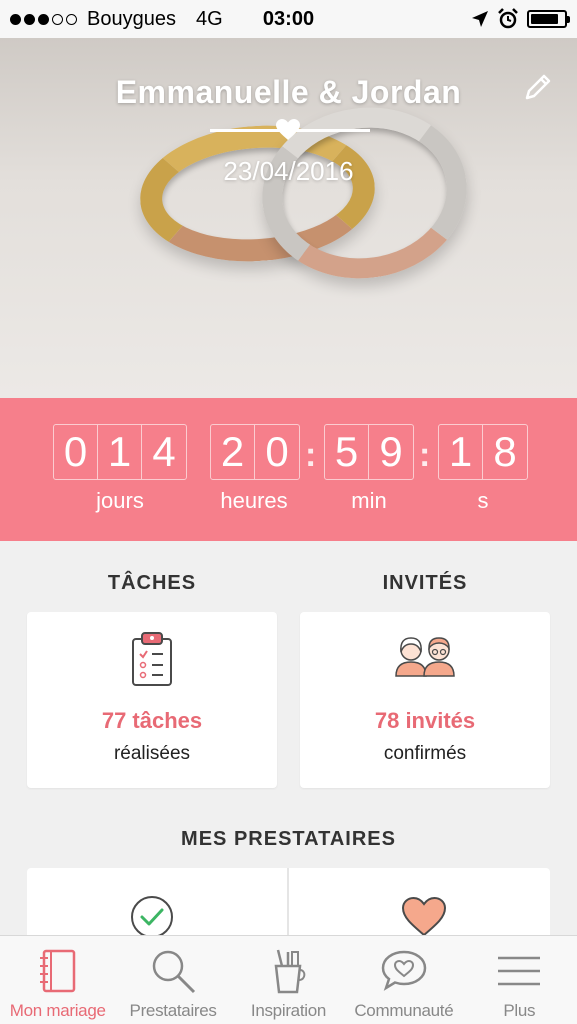 The image size is (577, 1024). I want to click on alarm-clock-icon, so click(508, 18).